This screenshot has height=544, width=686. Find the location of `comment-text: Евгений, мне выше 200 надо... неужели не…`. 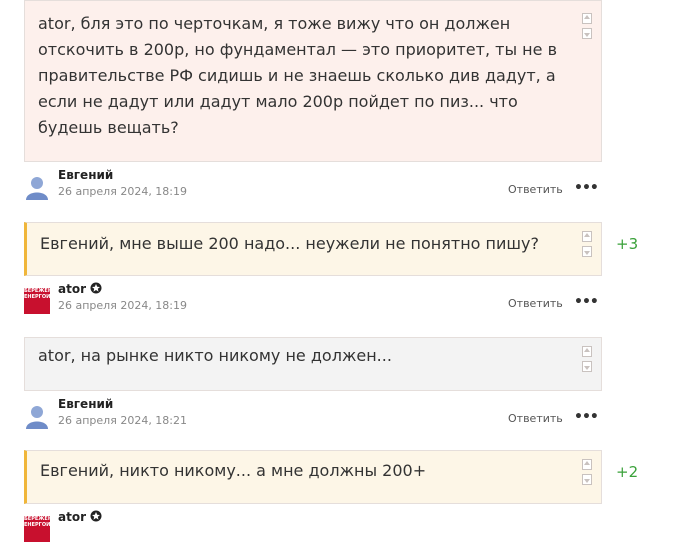

comment-text: Евгений, мне выше 200 надо... неужели не… is located at coordinates (314, 240).